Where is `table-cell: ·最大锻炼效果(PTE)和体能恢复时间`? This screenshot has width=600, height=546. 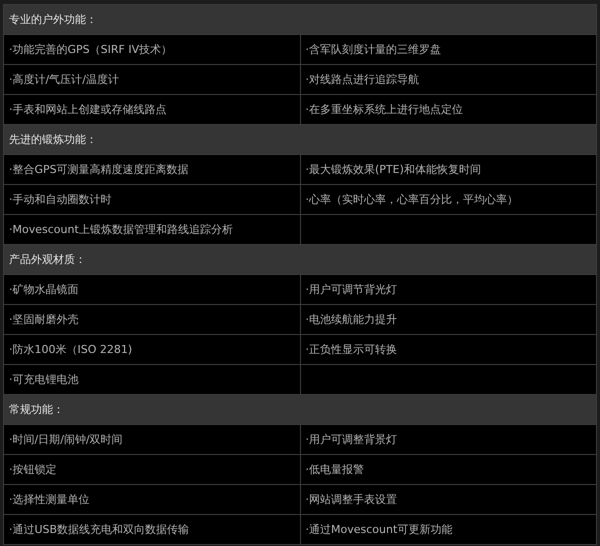
table-cell: ·最大锻炼效果(PTE)和体能恢复时间 is located at coordinates (448, 169).